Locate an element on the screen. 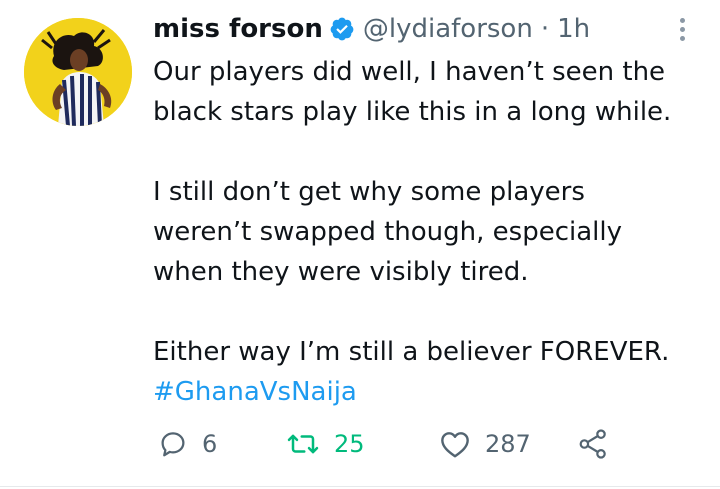 The image size is (720, 489). share-icon is located at coordinates (592, 444).